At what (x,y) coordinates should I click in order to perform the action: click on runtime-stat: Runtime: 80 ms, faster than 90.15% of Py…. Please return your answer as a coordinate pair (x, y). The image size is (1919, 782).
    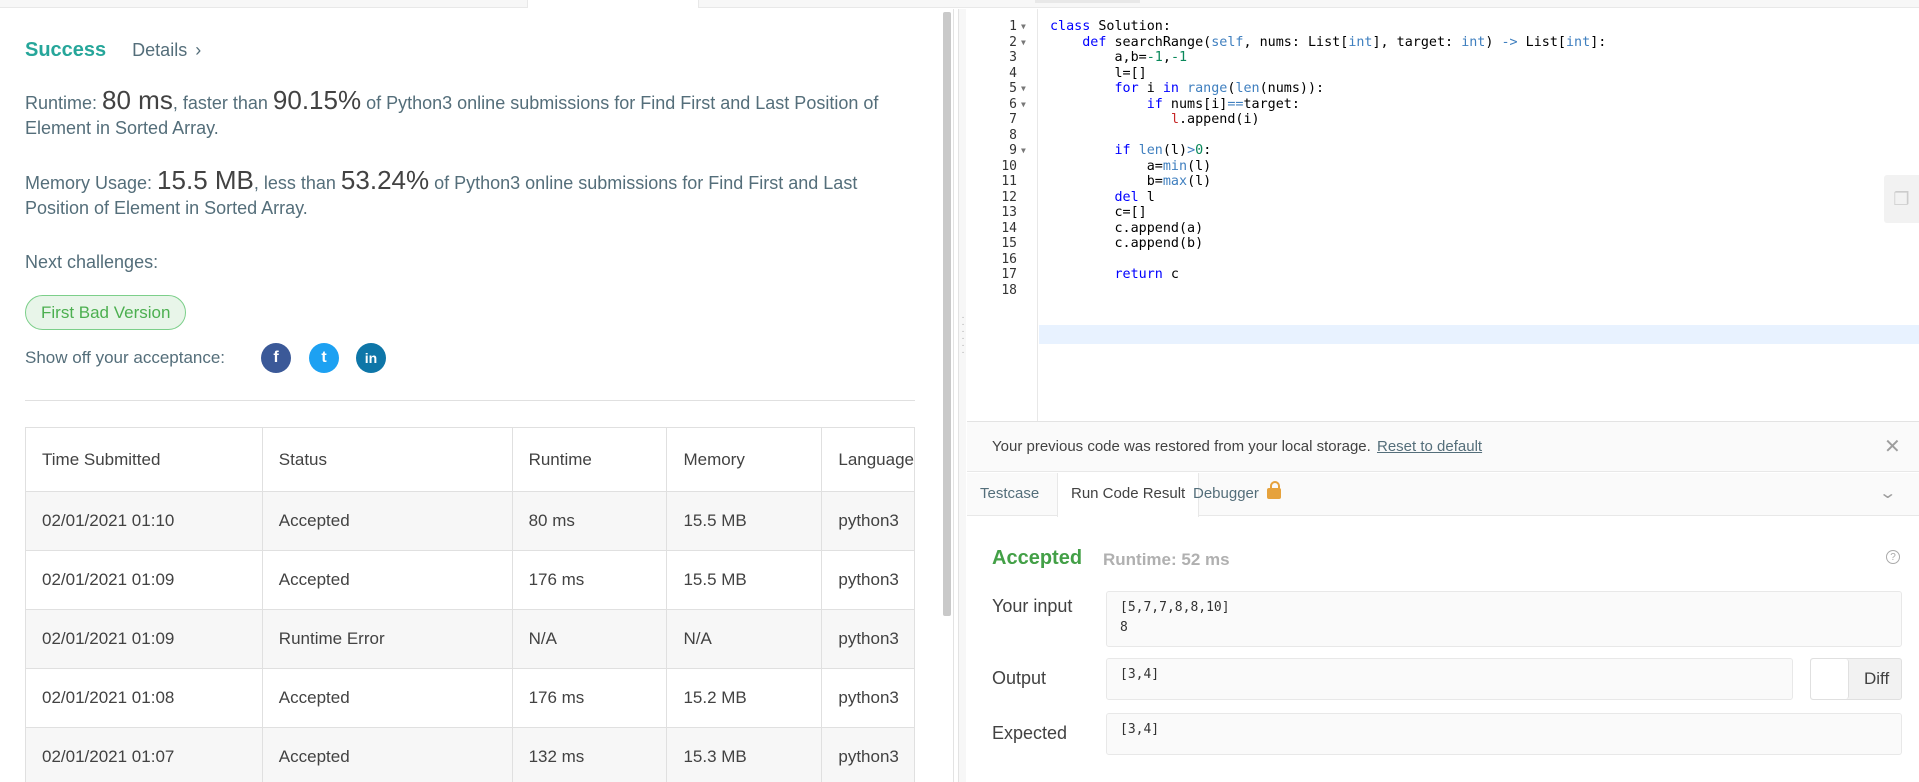
    Looking at the image, I should click on (475, 114).